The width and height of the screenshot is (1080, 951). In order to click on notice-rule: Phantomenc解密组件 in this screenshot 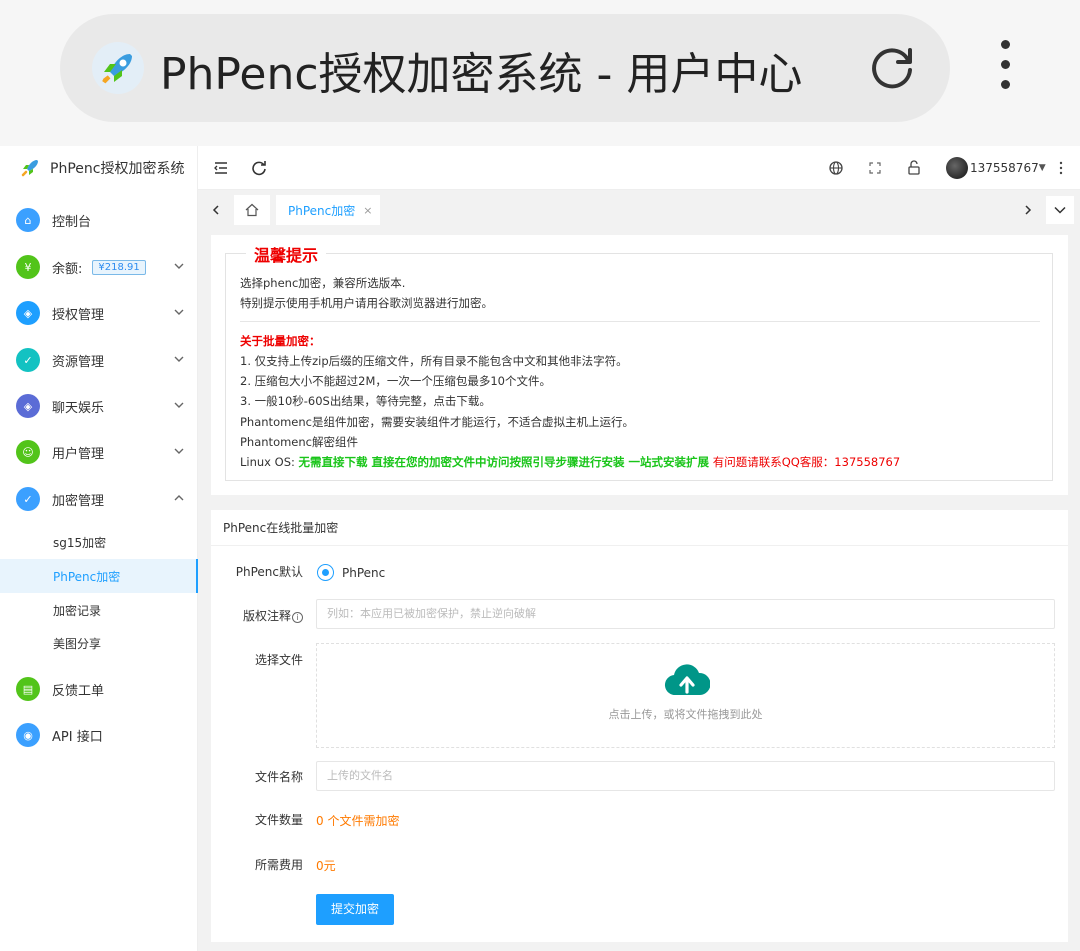, I will do `click(299, 442)`.